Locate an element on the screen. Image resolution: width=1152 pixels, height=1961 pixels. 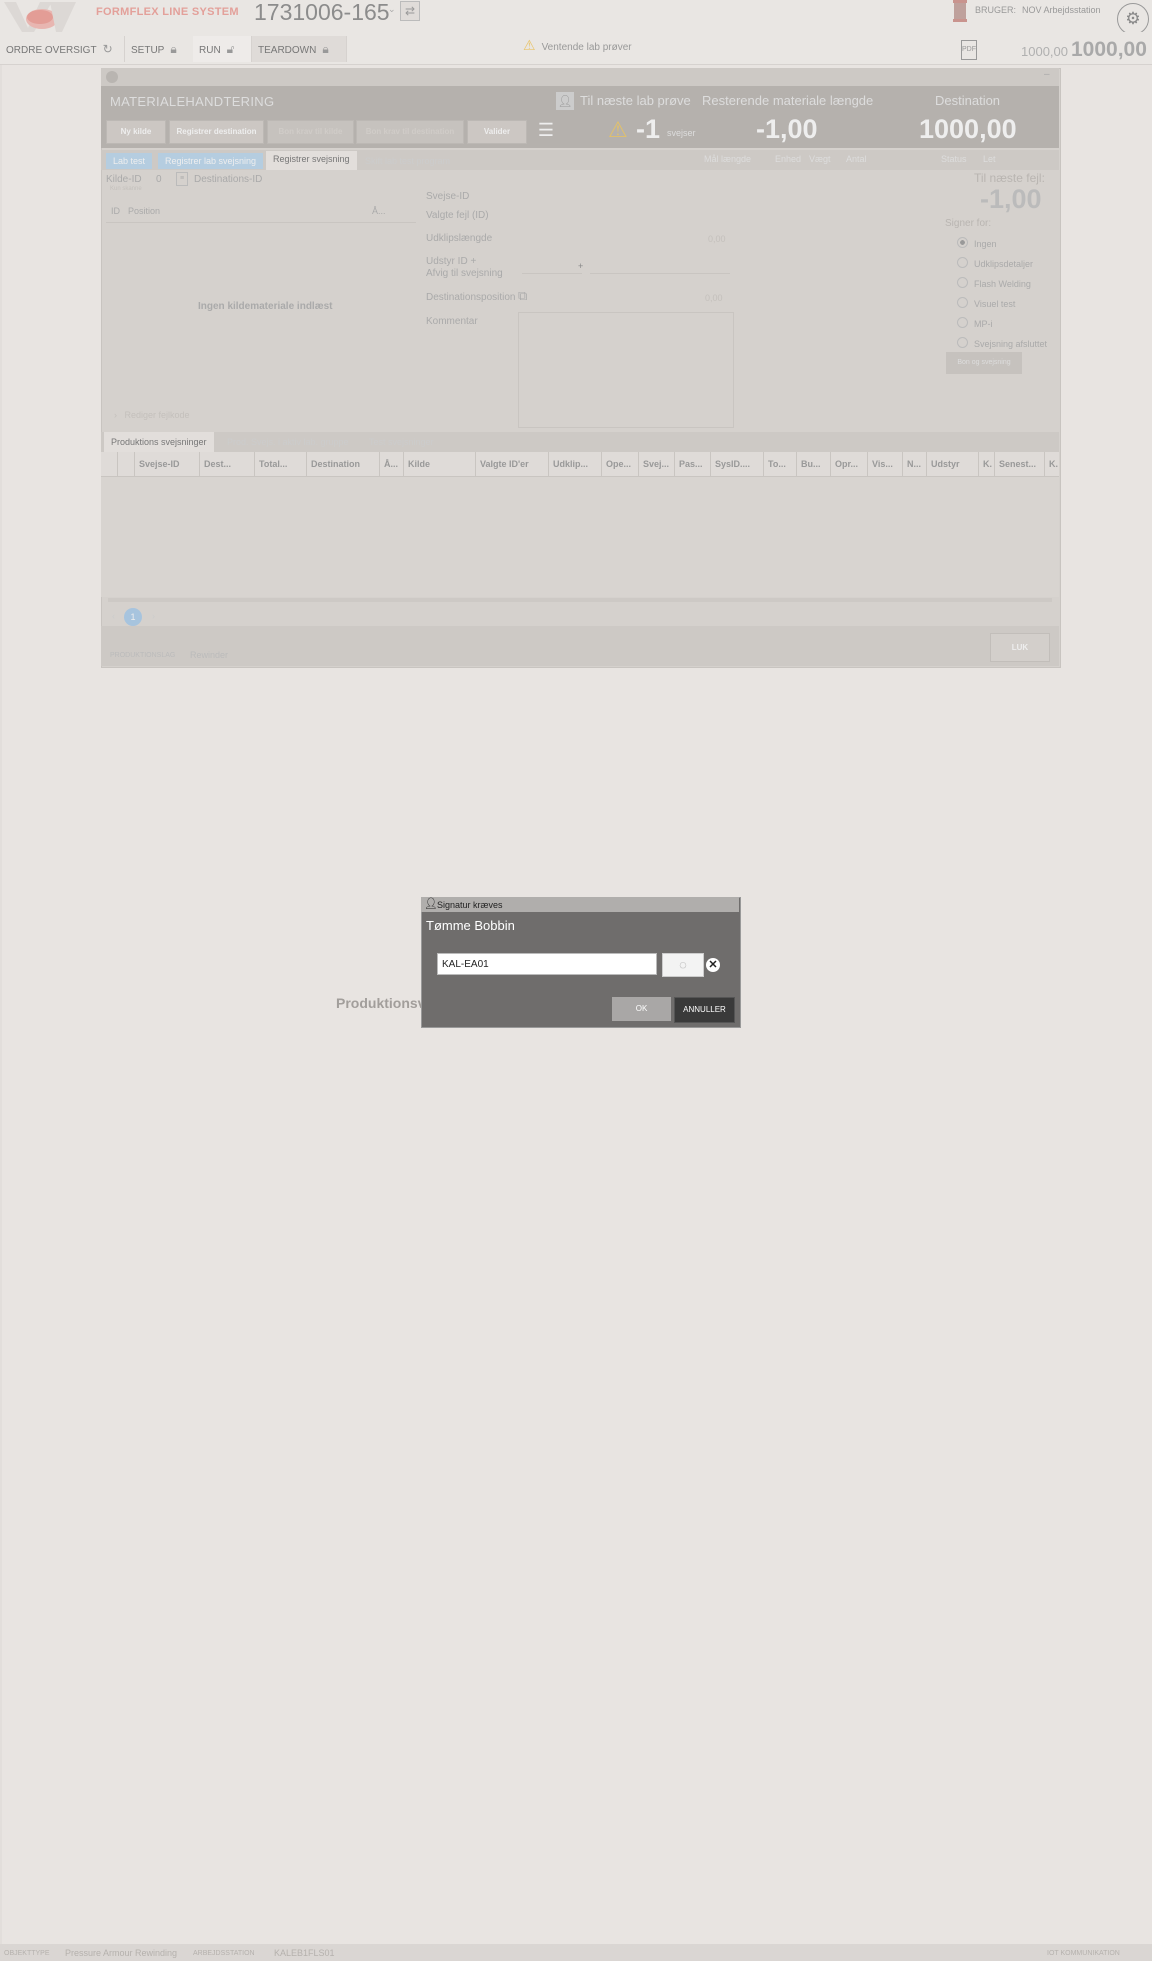
workstation-value: KALEB1FLS01 is located at coordinates (304, 1953).